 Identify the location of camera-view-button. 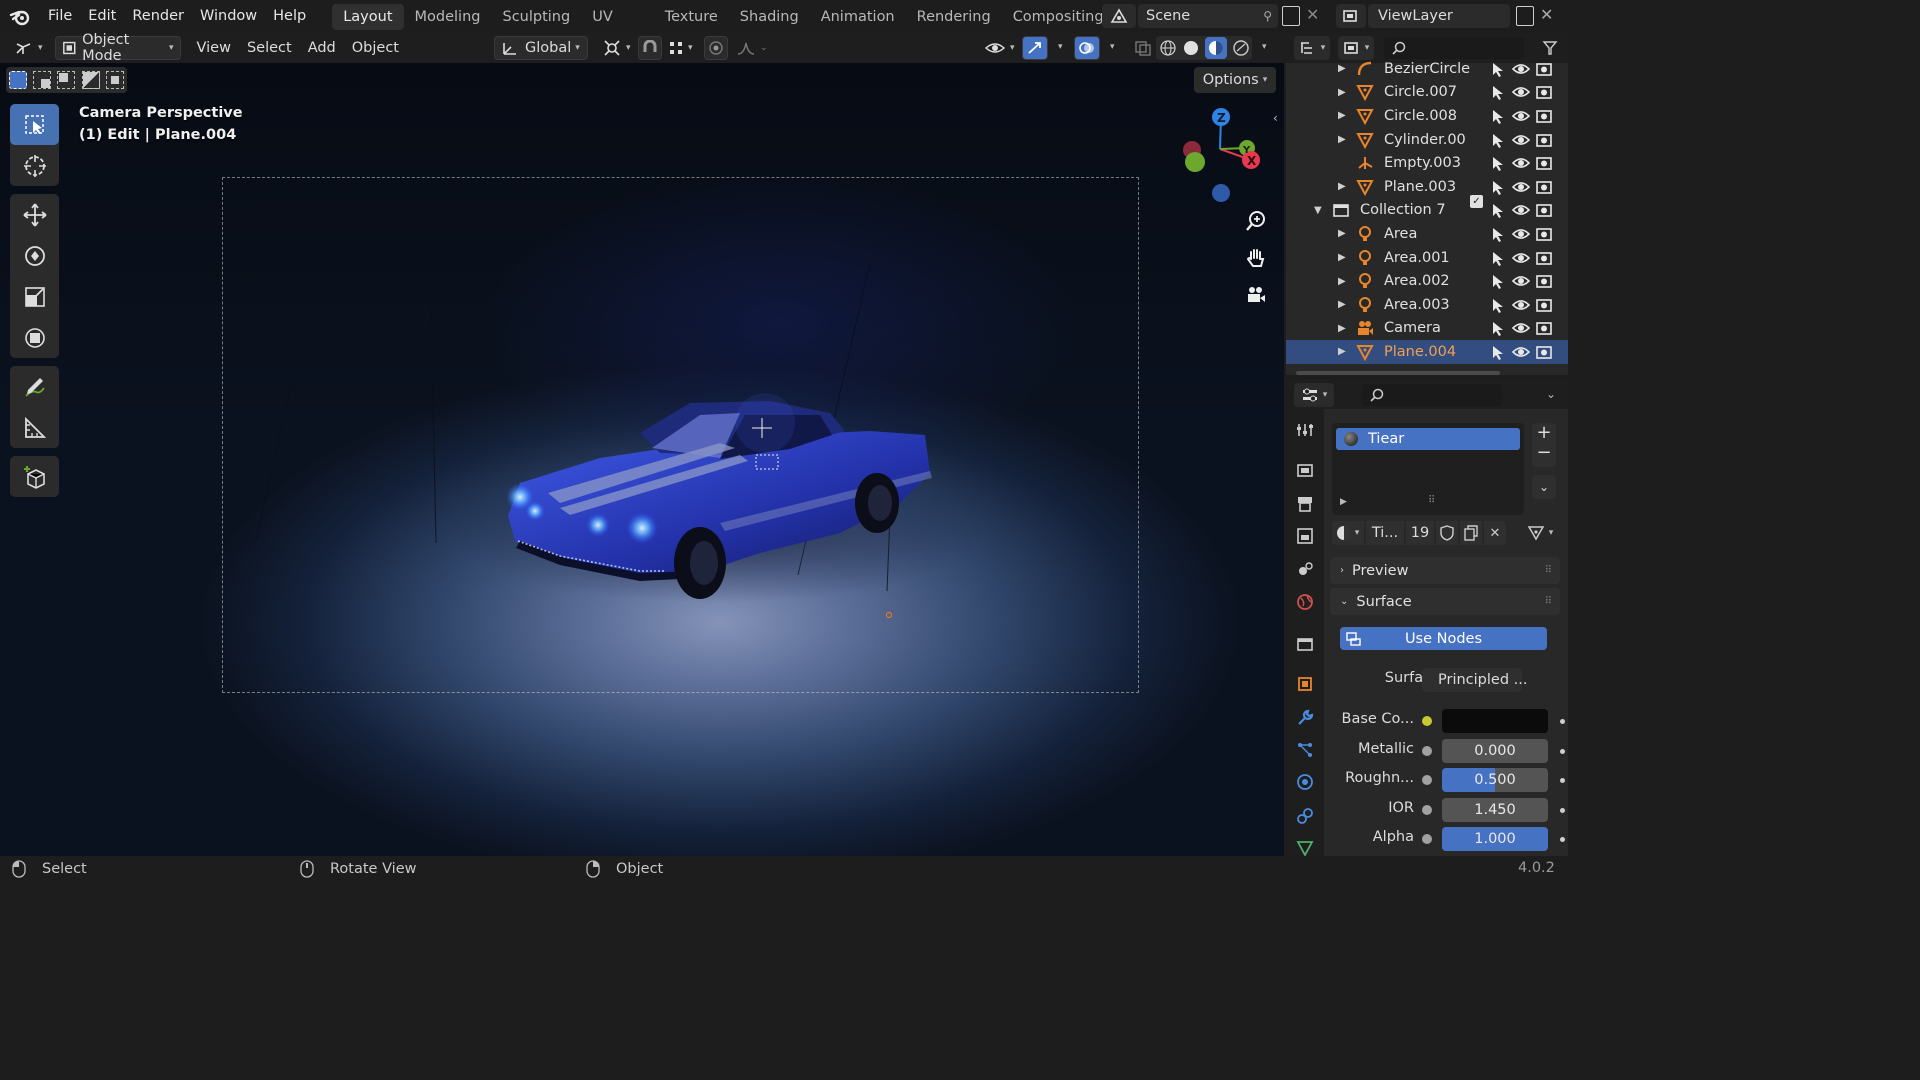
(1256, 295).